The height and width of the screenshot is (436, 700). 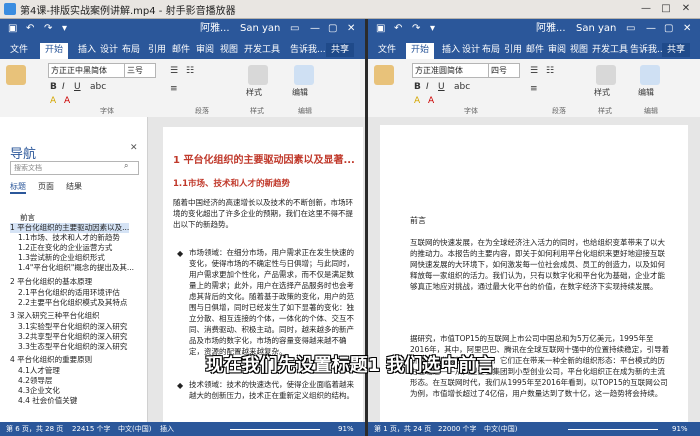 I want to click on nav-close-icon: ✕, so click(x=134, y=148).